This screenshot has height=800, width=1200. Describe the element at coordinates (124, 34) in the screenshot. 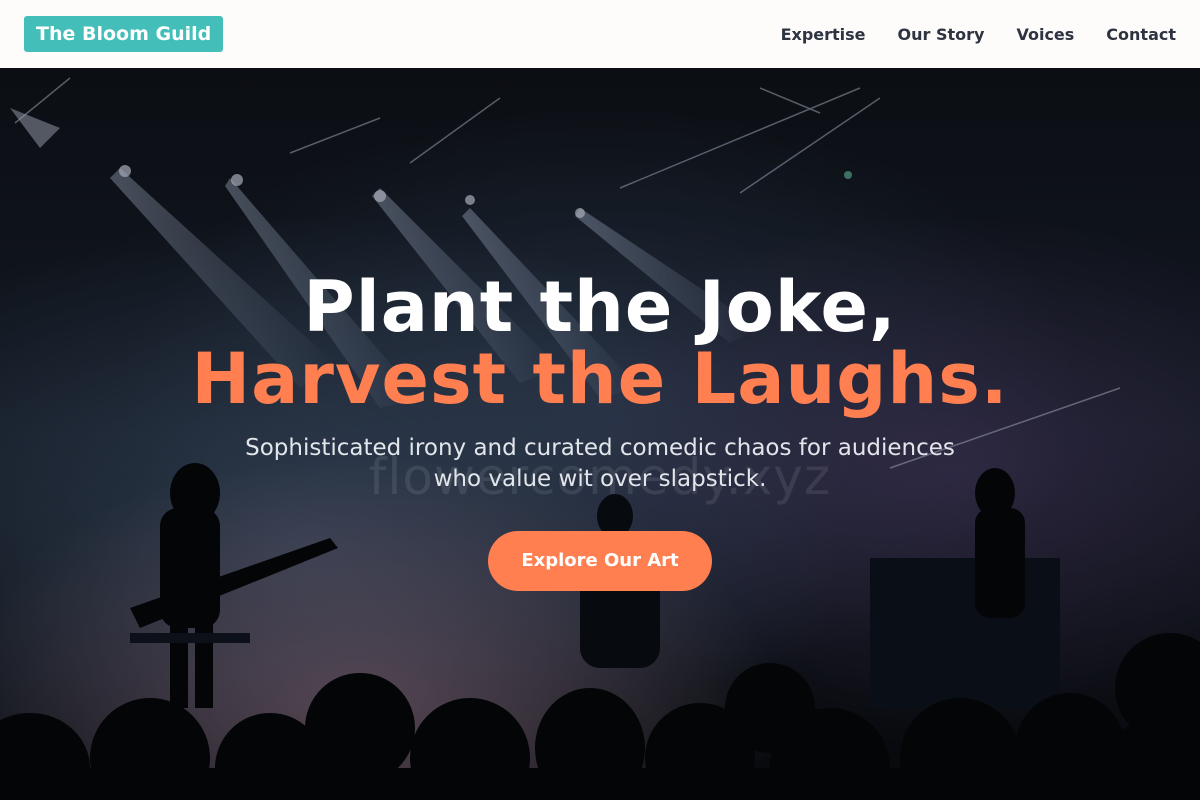

I see `brand-logo: The Bloom Guild` at that location.